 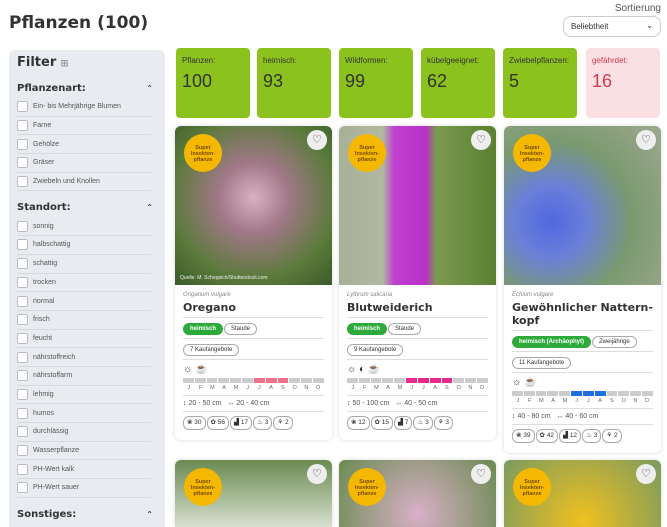 I want to click on stat-box: Zwiebelpflanzen: 5, so click(x=540, y=83).